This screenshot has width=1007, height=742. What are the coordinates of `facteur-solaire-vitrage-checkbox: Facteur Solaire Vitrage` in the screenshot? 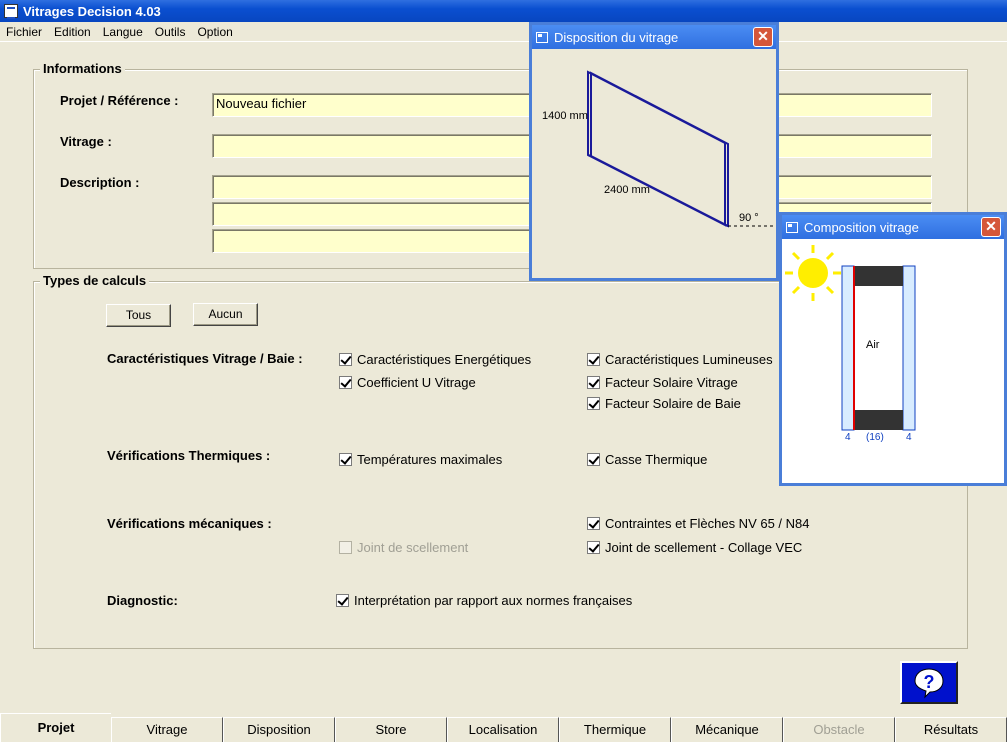 It's located at (662, 382).